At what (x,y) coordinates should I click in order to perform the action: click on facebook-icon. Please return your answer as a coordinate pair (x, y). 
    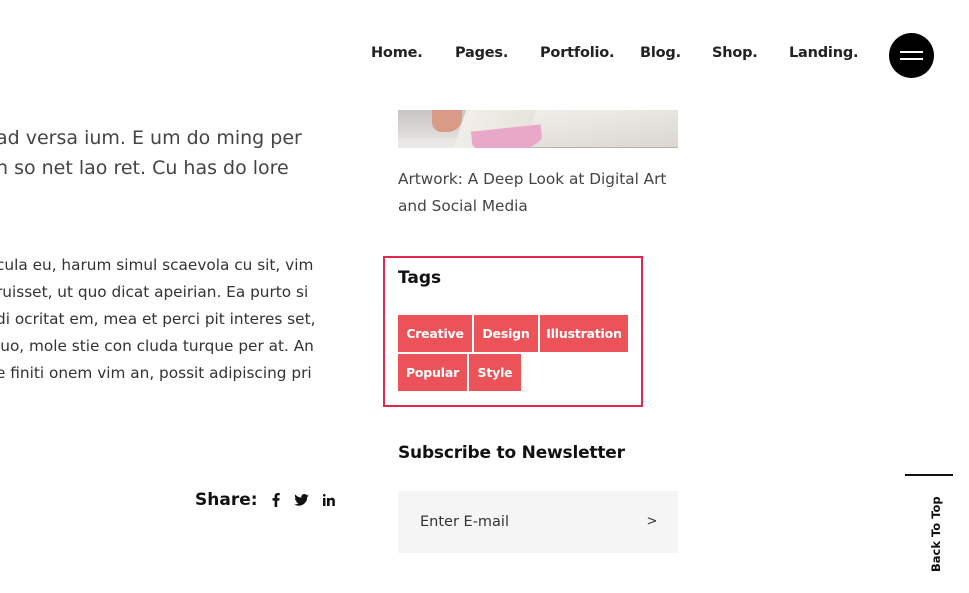
    Looking at the image, I should click on (276, 500).